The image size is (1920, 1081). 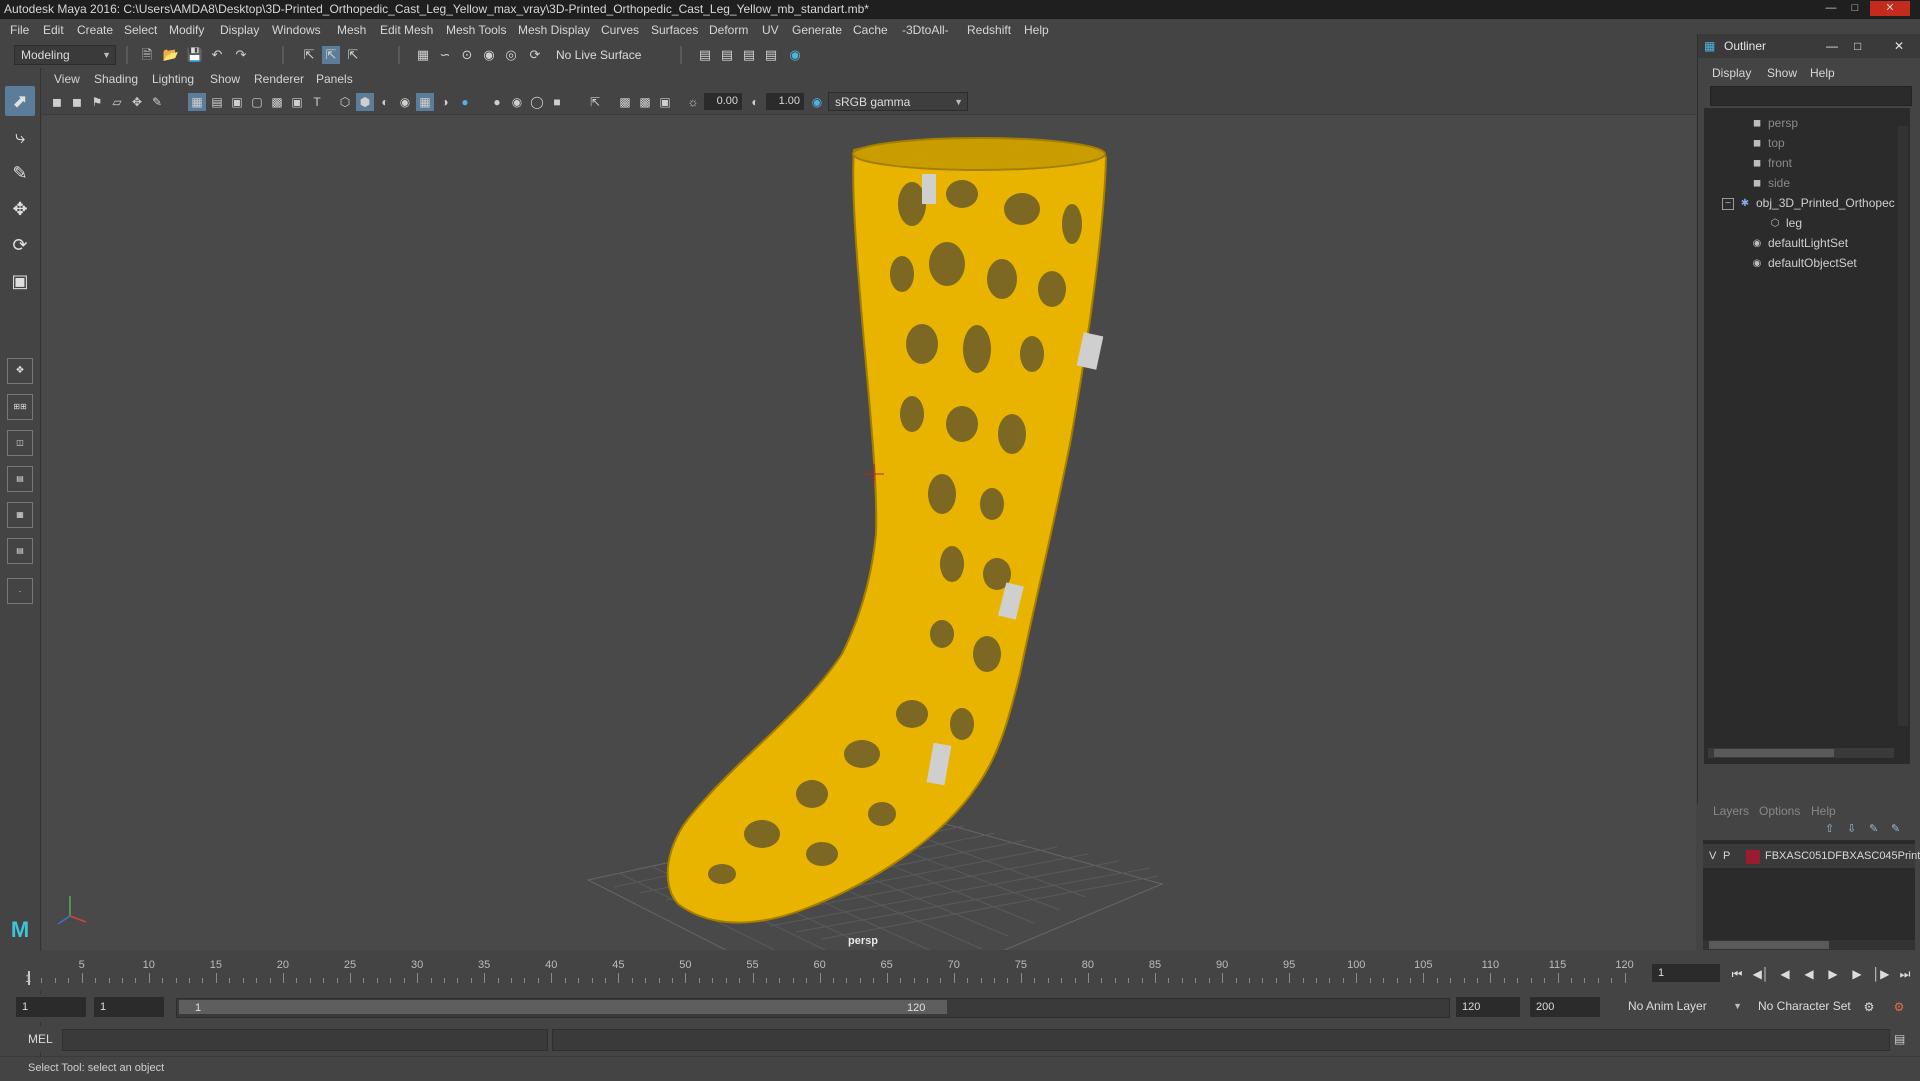 I want to click on layers-menu-help: Help, so click(x=1823, y=811).